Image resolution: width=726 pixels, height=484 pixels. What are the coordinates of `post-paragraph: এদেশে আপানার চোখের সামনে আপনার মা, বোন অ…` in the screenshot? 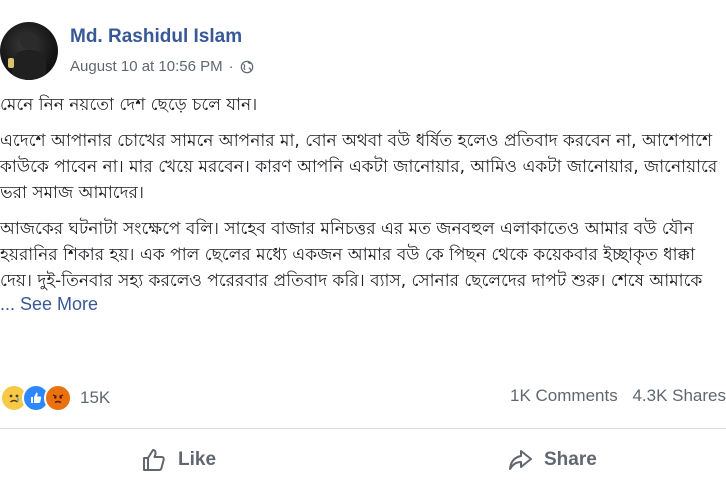 It's located at (361, 167).